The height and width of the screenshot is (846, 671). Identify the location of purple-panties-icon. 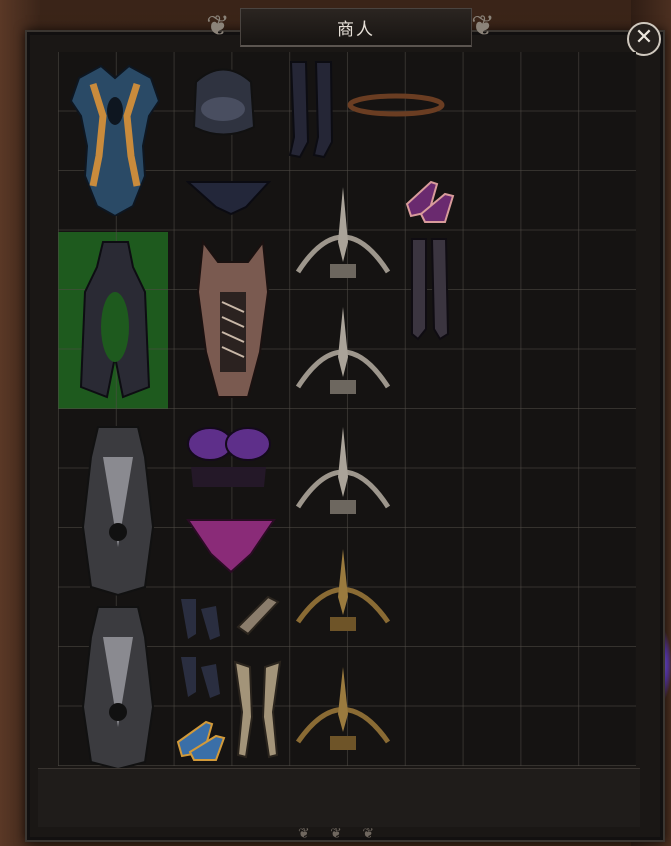
(231, 544).